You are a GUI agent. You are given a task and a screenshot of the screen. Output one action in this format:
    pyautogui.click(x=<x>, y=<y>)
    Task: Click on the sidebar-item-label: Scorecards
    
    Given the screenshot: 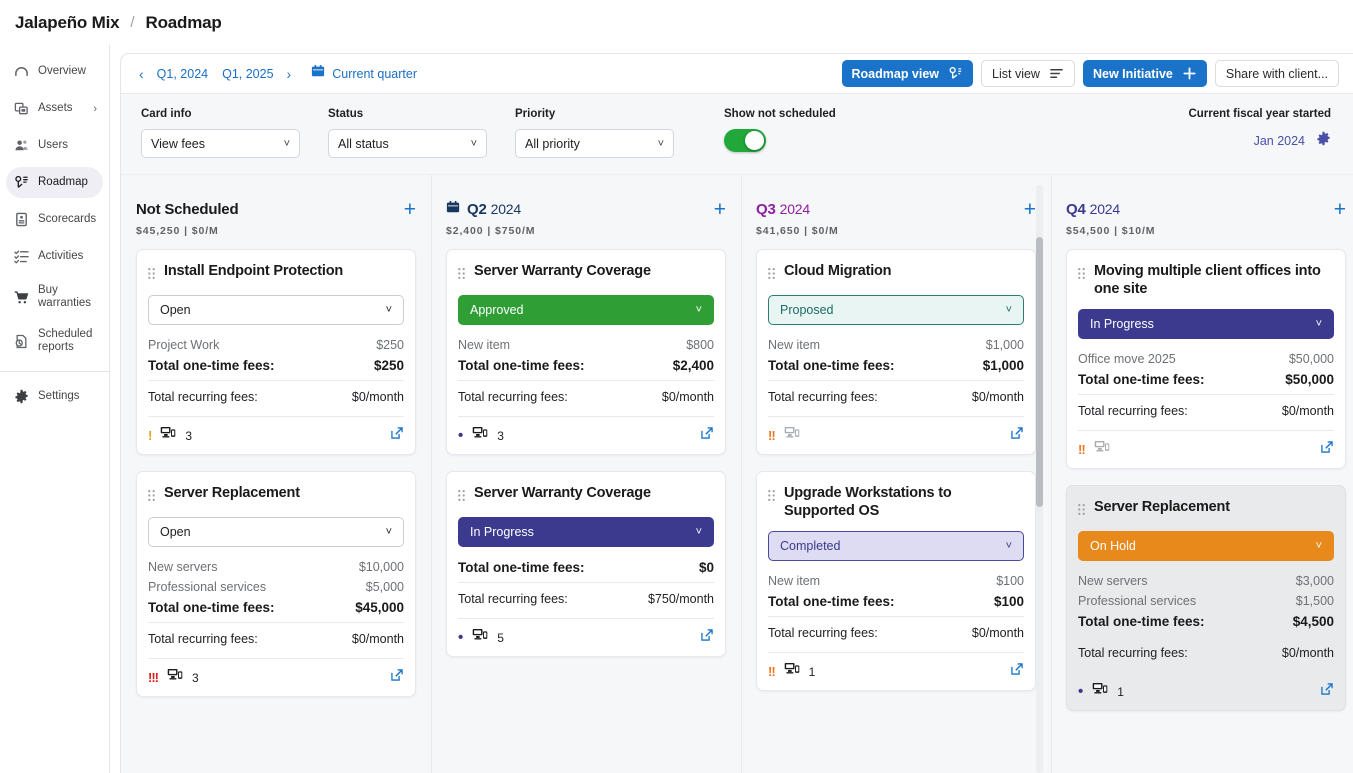 What is the action you would take?
    pyautogui.click(x=67, y=218)
    